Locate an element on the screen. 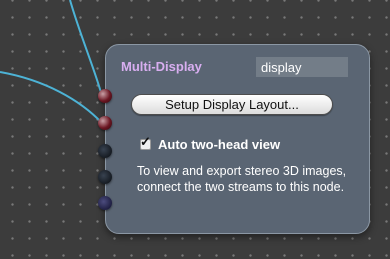 The image size is (390, 259). auto-two-head-checkbox: ✓ is located at coordinates (145, 142).